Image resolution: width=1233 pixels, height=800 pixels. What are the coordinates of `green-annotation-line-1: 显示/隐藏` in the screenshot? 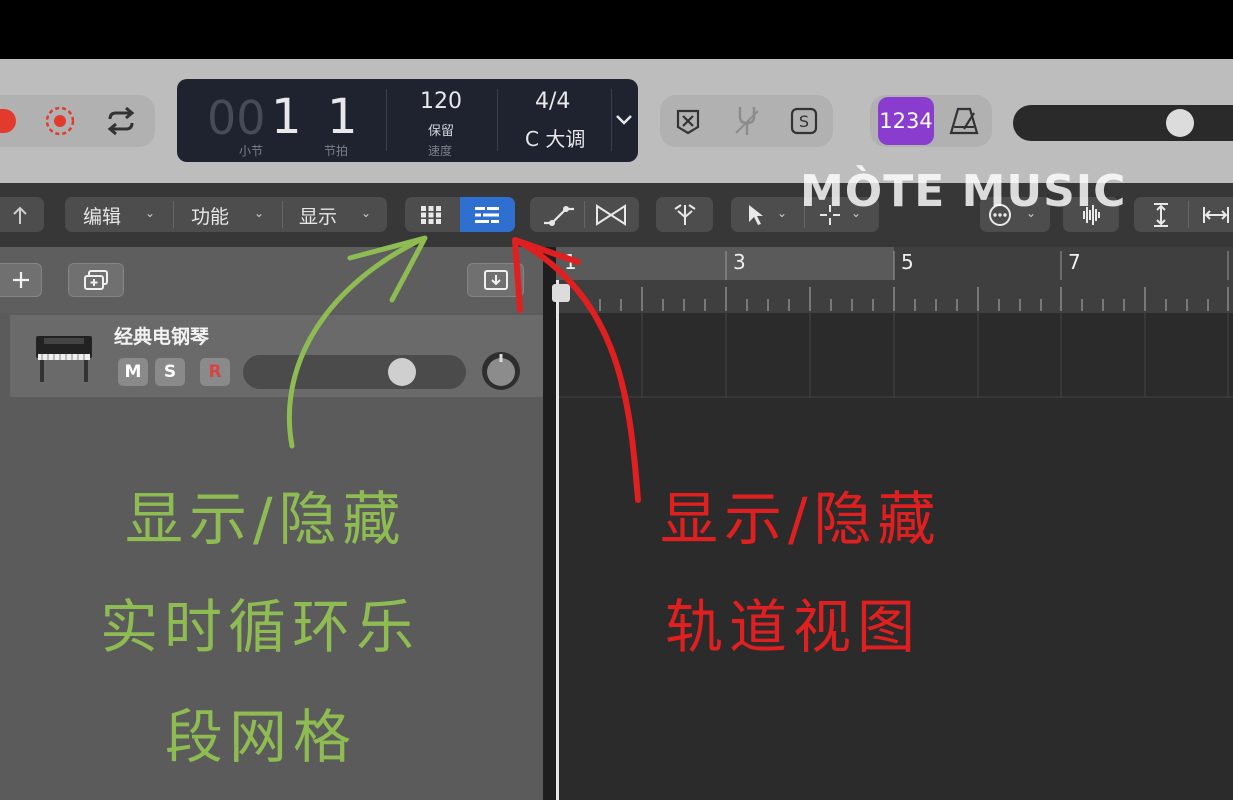 It's located at (266, 519).